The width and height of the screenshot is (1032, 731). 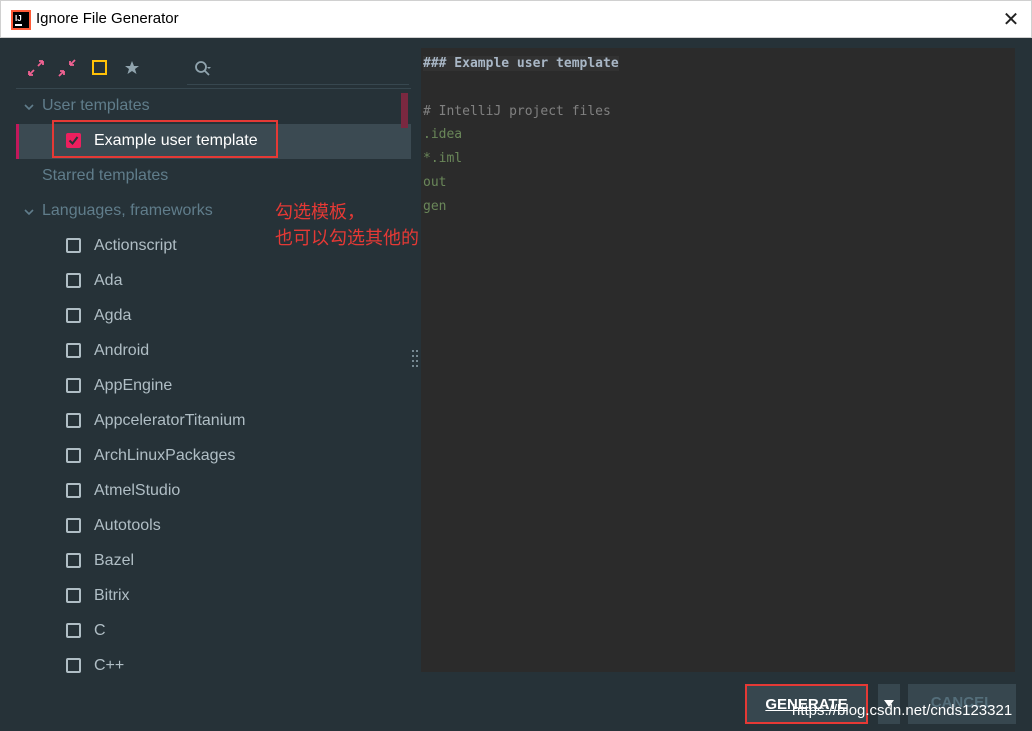 I want to click on code-line-path: gen, so click(x=435, y=206).